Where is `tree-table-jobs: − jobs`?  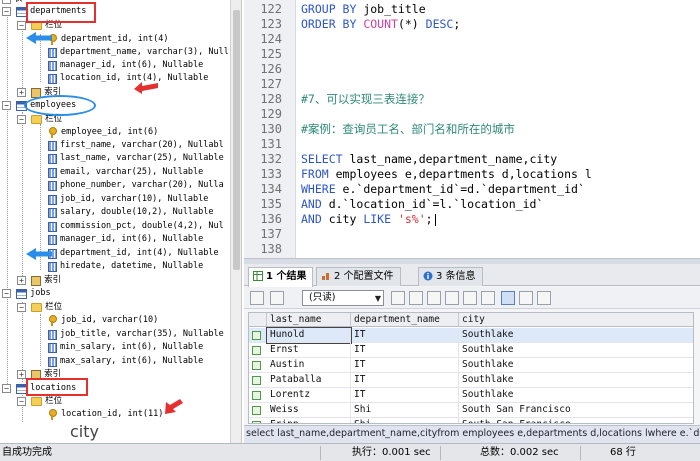
tree-table-jobs: − jobs is located at coordinates (26, 293).